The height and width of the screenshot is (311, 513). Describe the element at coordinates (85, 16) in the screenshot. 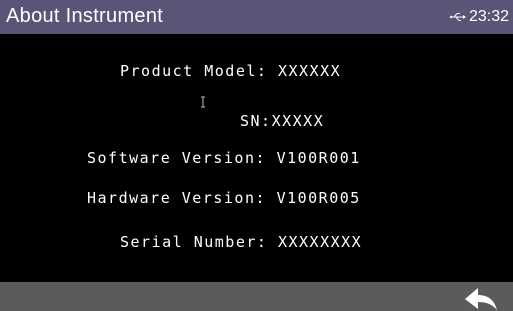

I see `page-title: About Instrument` at that location.